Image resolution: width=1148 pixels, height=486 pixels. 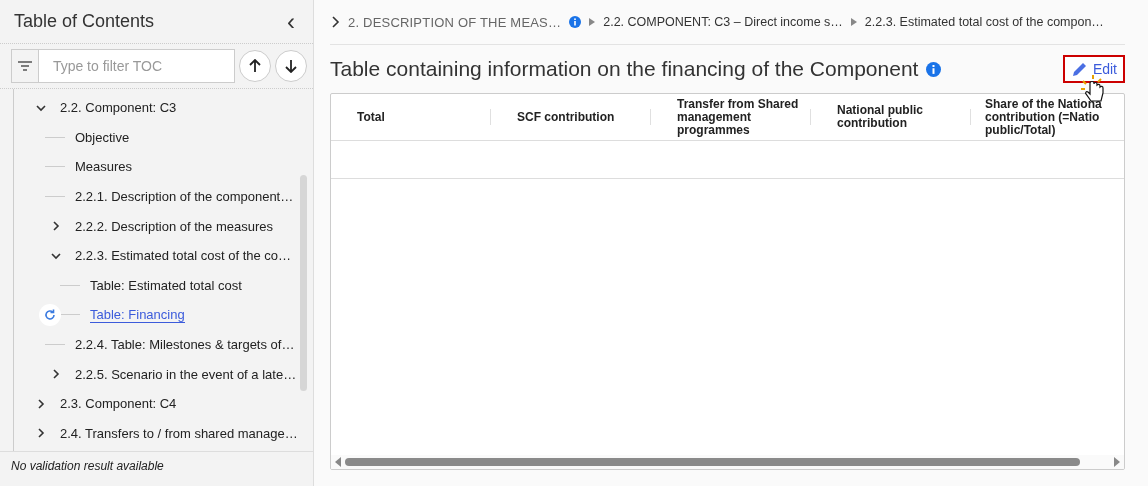 What do you see at coordinates (118, 404) in the screenshot?
I see `toc-item: 2.3. Component: C4` at bounding box center [118, 404].